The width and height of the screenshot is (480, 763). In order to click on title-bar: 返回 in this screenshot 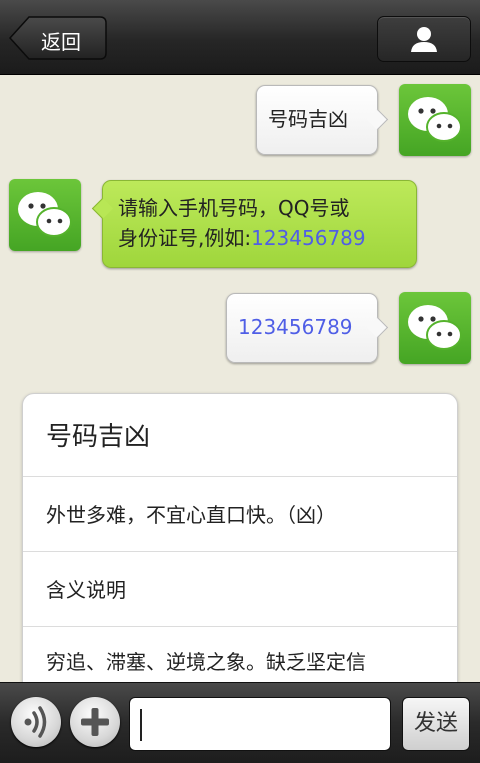, I will do `click(240, 37)`.